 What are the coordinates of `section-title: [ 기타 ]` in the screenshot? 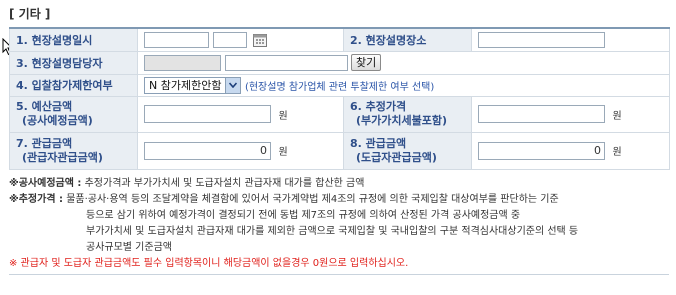 It's located at (30, 14).